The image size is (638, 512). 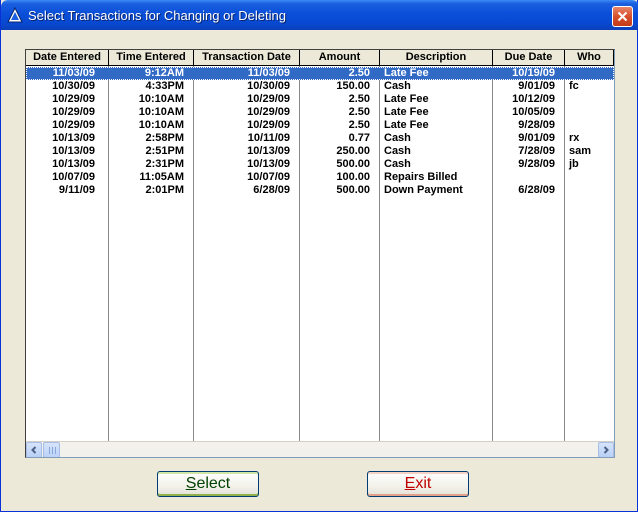 I want to click on column-header-time-entered: Time Entered, so click(x=151, y=58).